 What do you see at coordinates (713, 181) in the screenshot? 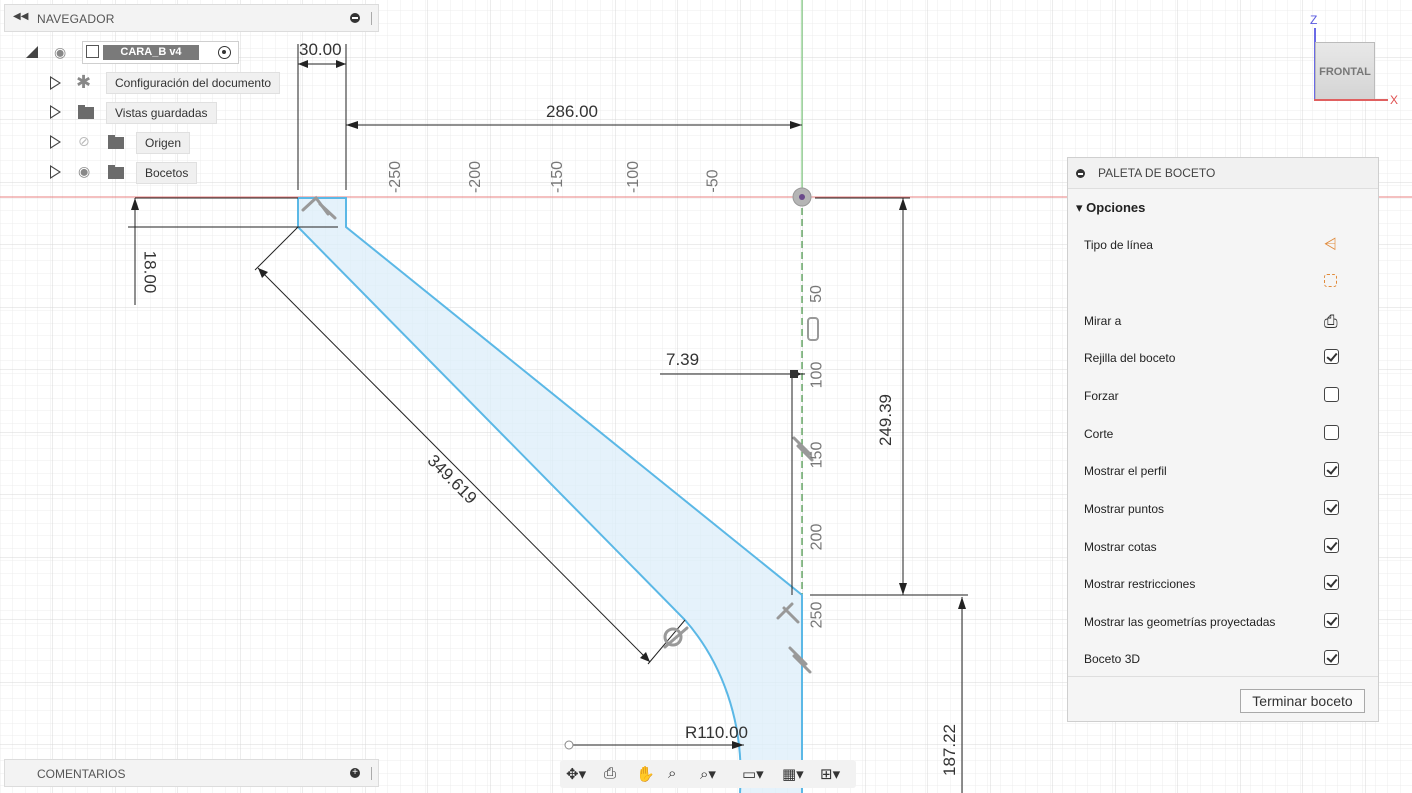
I see `ruler-h-label: -50` at bounding box center [713, 181].